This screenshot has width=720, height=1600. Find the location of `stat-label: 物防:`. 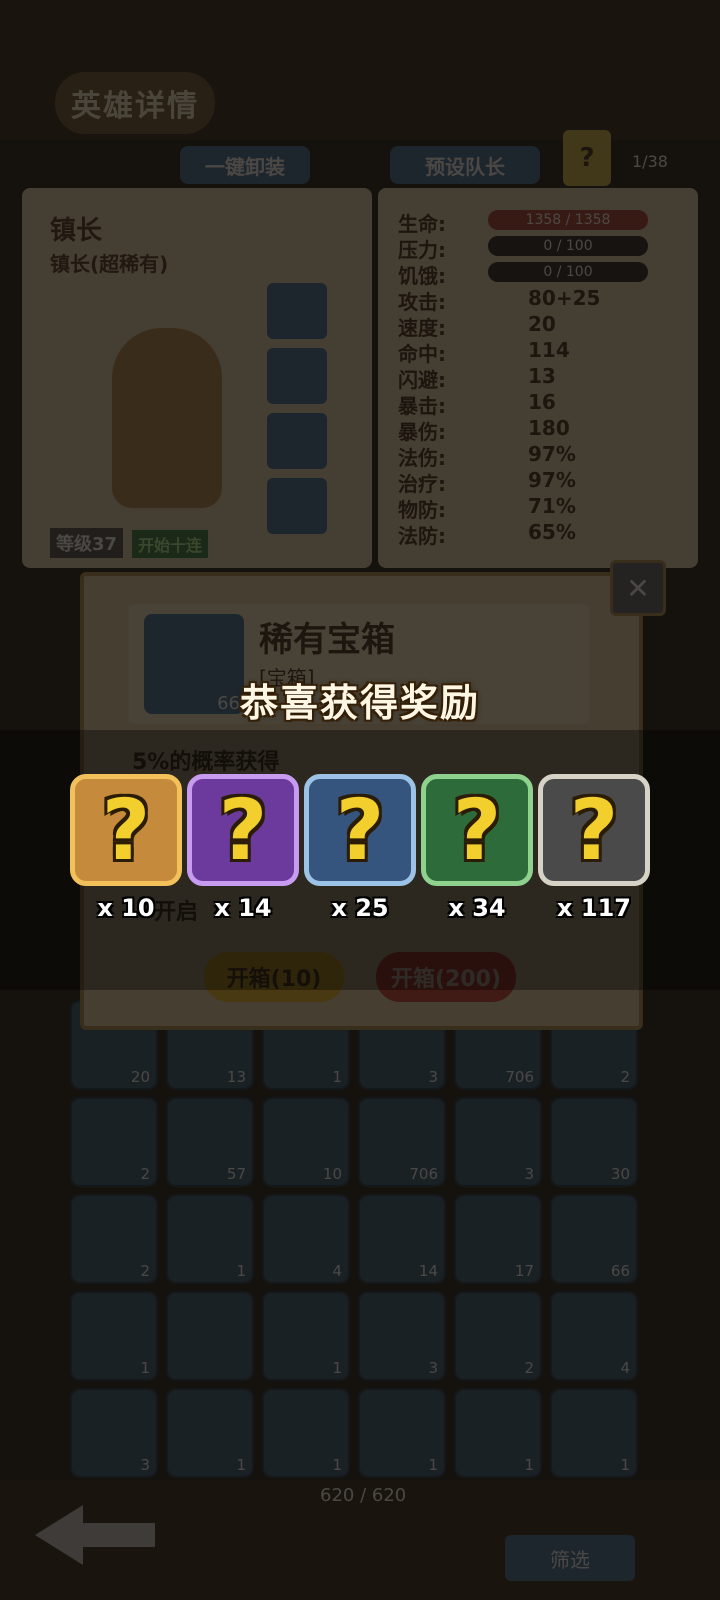

stat-label: 物防: is located at coordinates (422, 510).